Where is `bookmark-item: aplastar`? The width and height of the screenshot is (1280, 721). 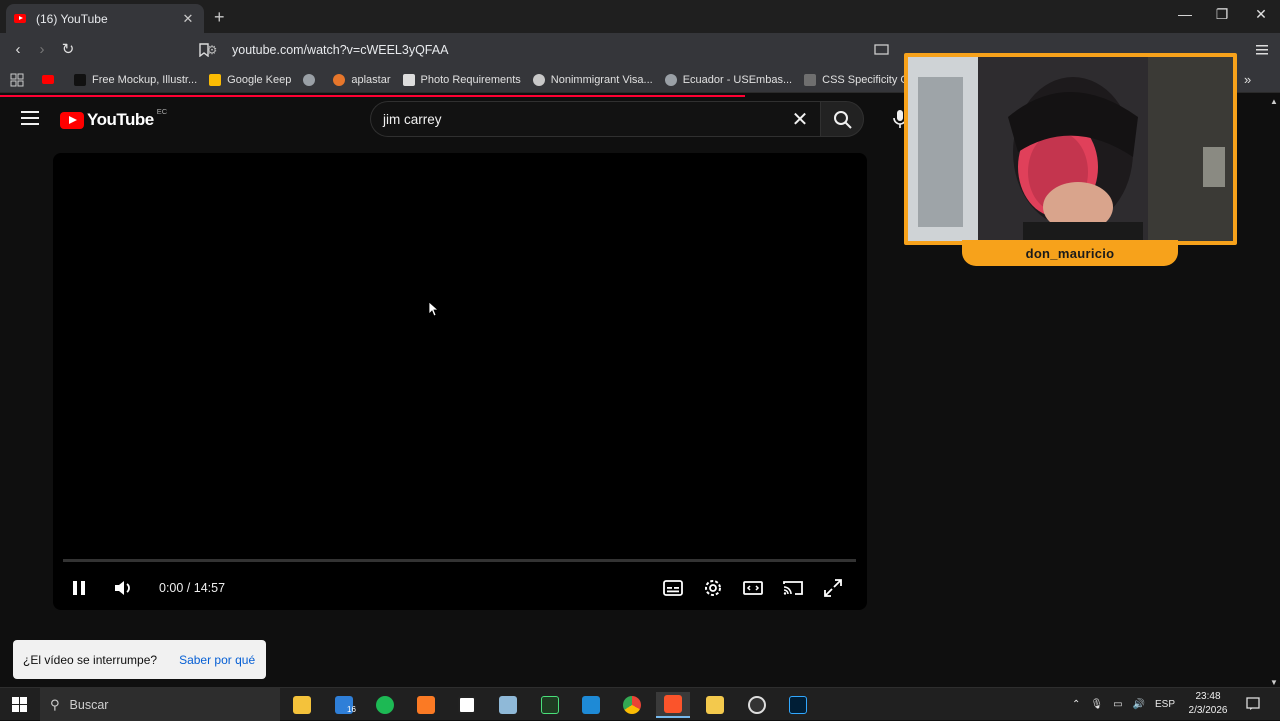
bookmark-item: aplastar is located at coordinates (362, 79).